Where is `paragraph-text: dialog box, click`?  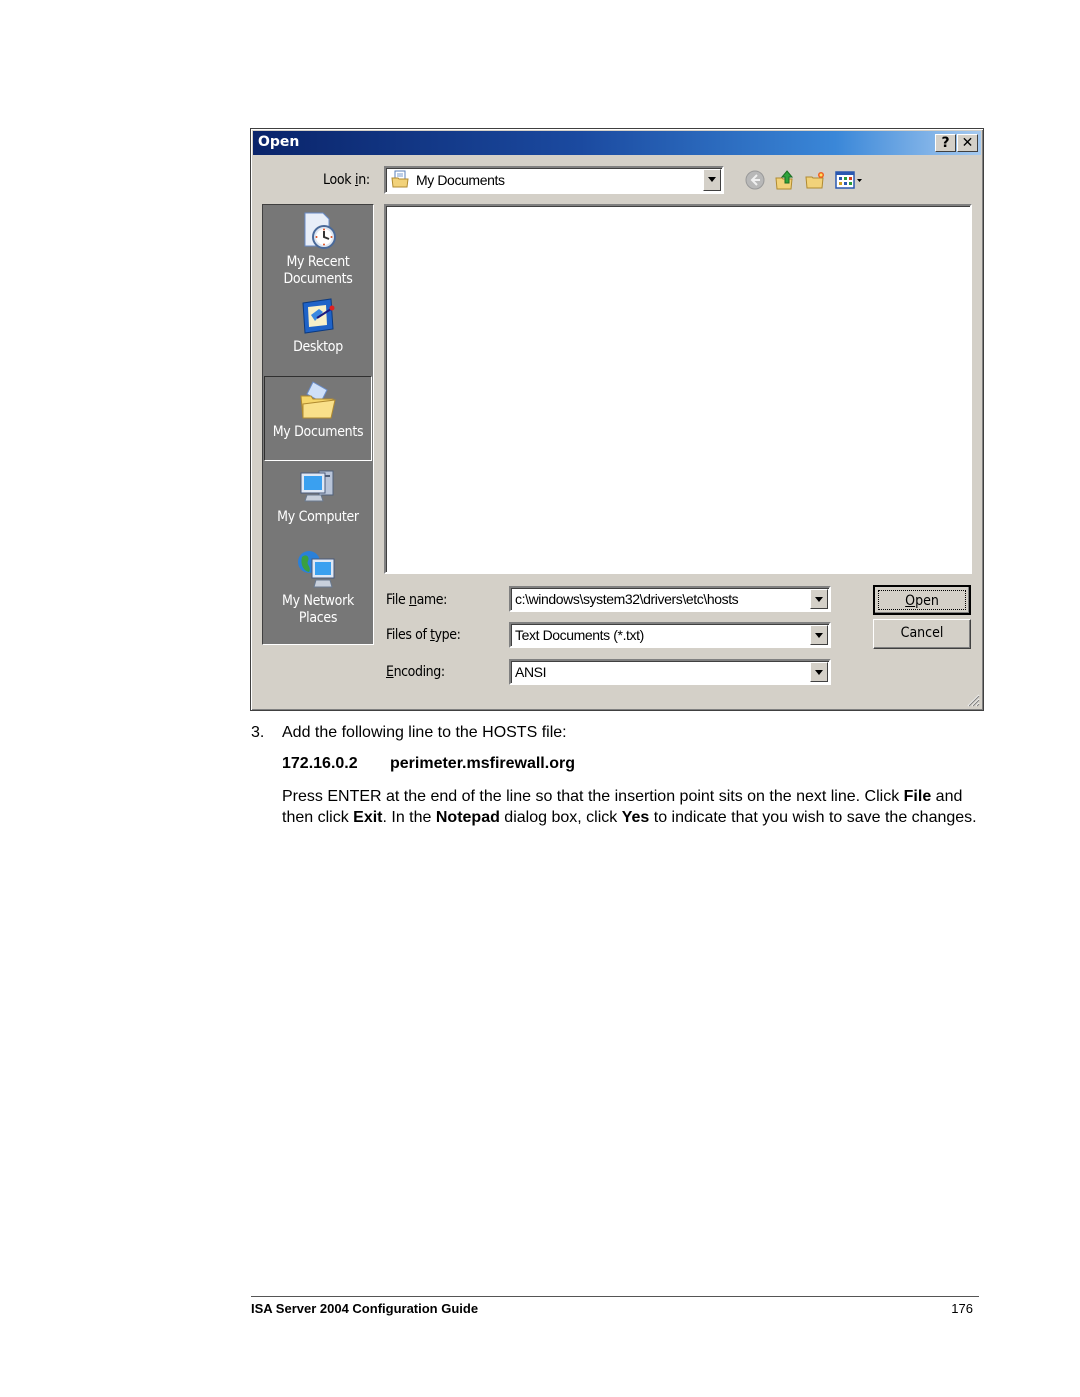
paragraph-text: dialog box, click is located at coordinates (560, 817).